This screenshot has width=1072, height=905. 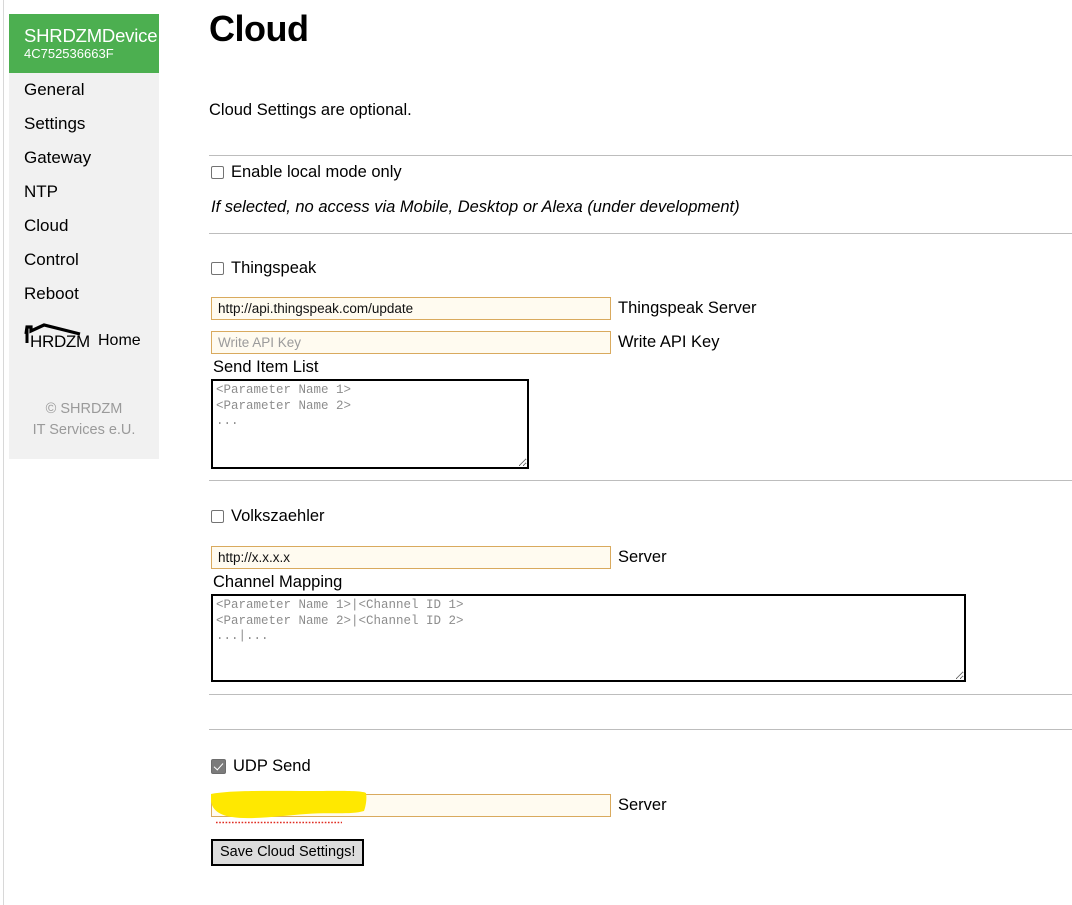 What do you see at coordinates (84, 409) in the screenshot?
I see `copyright-line-1: © SHRDZM` at bounding box center [84, 409].